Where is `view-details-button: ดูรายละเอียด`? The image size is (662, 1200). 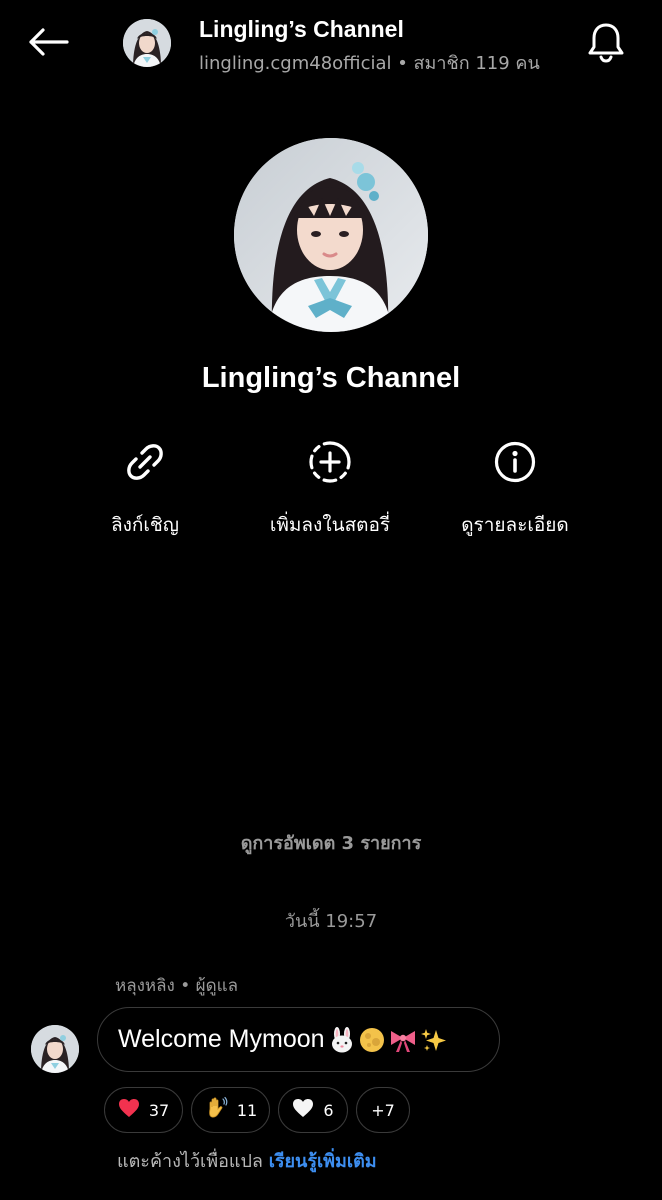 view-details-button: ดูรายละเอียด is located at coordinates (515, 493).